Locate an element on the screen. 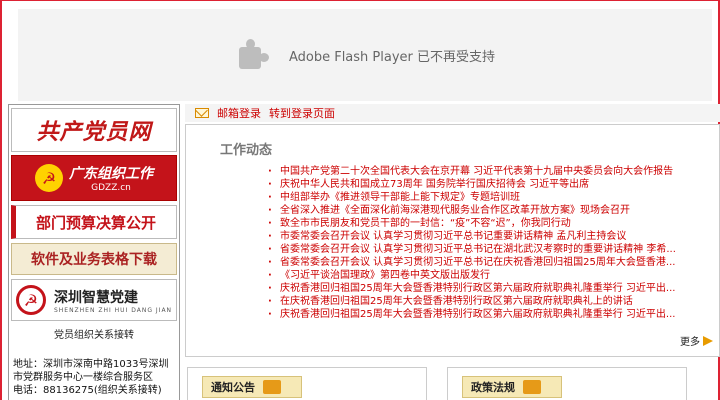 The height and width of the screenshot is (400, 720). notice-box: 通知公告 is located at coordinates (307, 383).